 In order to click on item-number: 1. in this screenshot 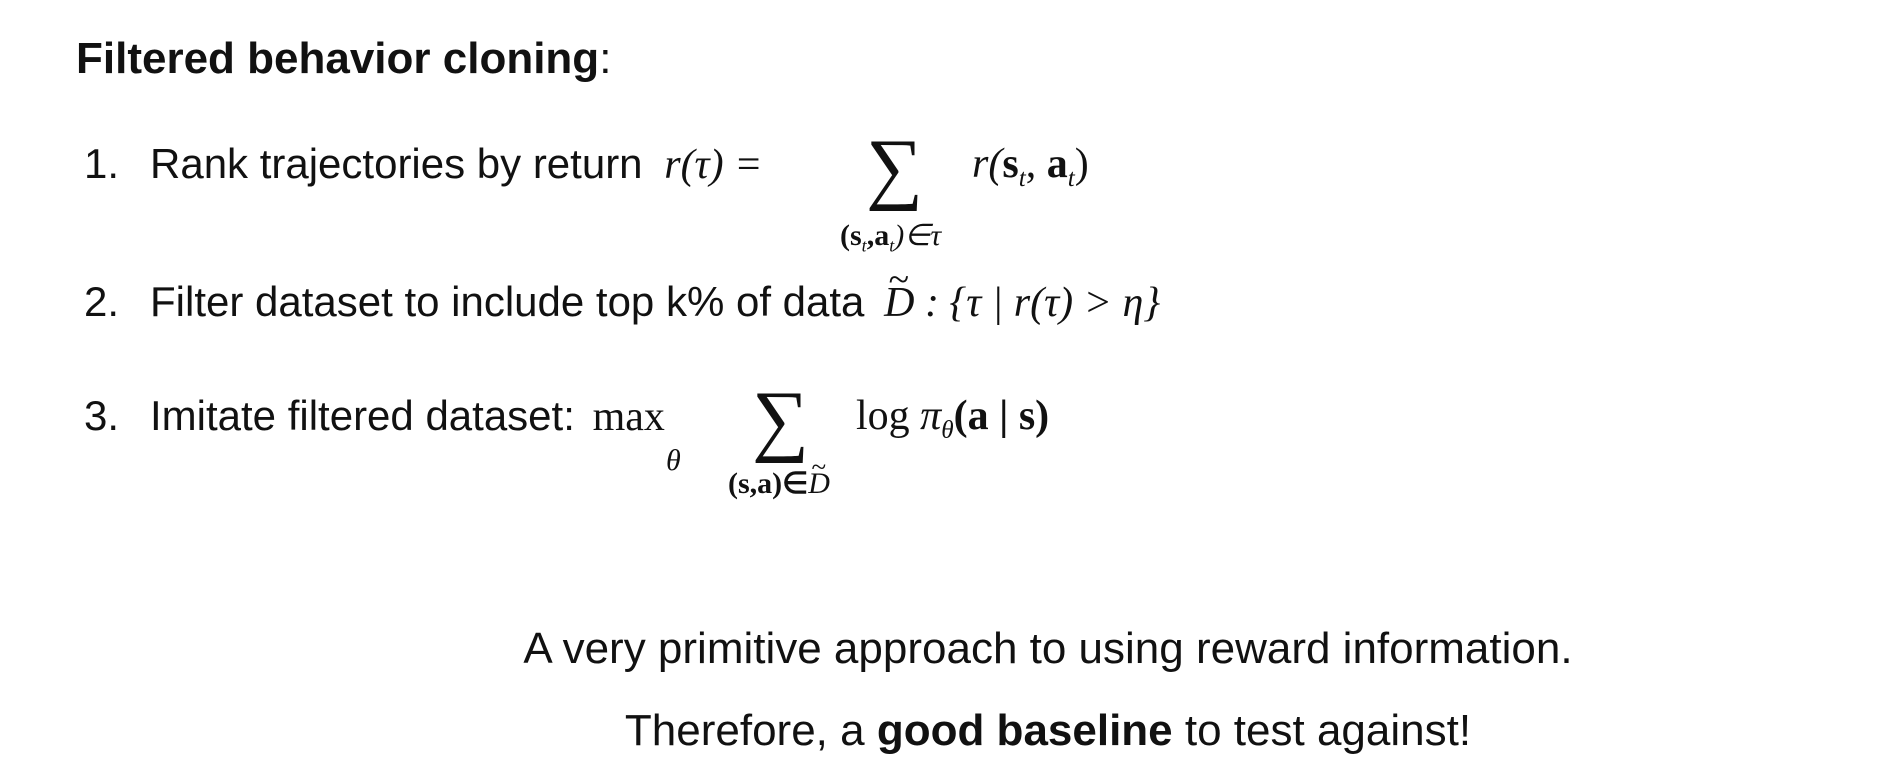, I will do `click(102, 163)`.